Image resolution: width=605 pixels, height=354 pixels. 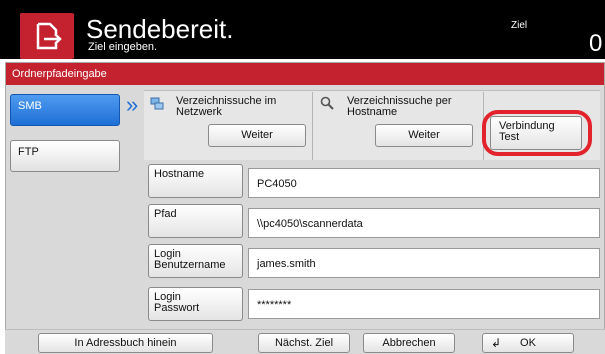 What do you see at coordinates (179, 174) in the screenshot?
I see `field-label-line1: Hostname` at bounding box center [179, 174].